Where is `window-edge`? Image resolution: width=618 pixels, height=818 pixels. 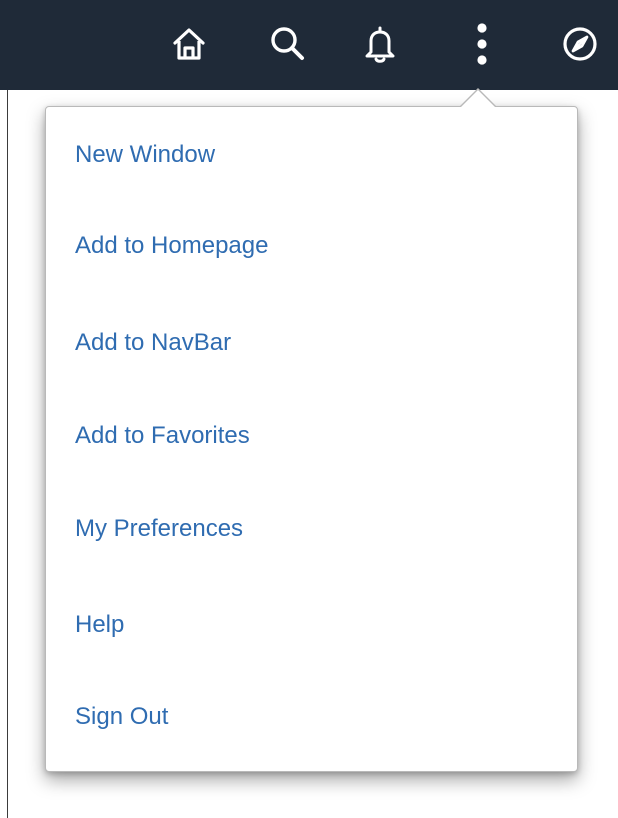
window-edge is located at coordinates (7, 409).